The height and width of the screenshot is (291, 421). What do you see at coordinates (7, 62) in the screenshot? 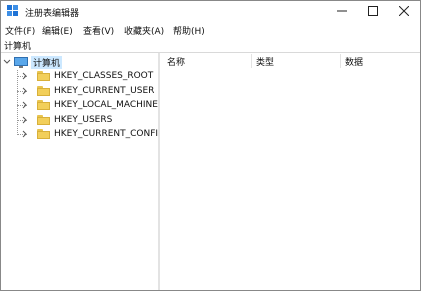
I see `chevron-down-icon` at bounding box center [7, 62].